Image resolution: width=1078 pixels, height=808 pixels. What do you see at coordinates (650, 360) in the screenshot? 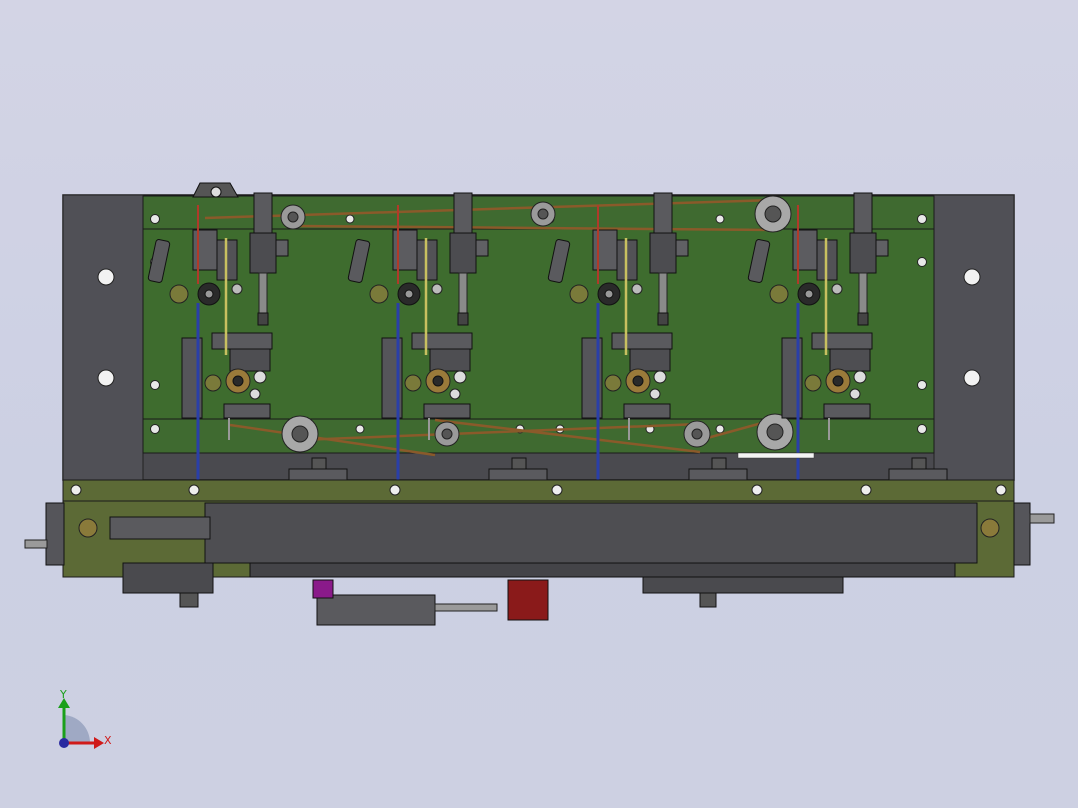
I see `station-3-lower-arm-block` at bounding box center [650, 360].